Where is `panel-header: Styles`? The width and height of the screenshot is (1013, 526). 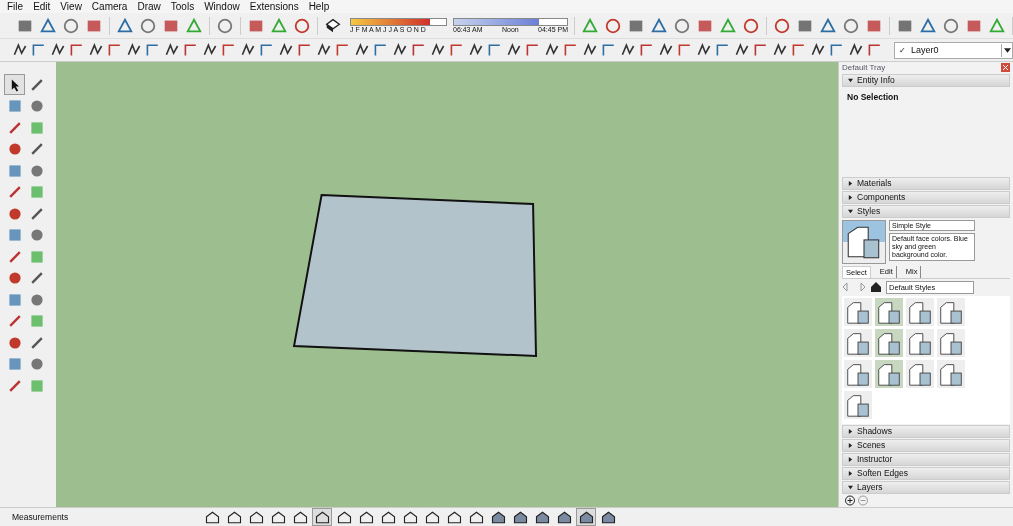 panel-header: Styles is located at coordinates (926, 211).